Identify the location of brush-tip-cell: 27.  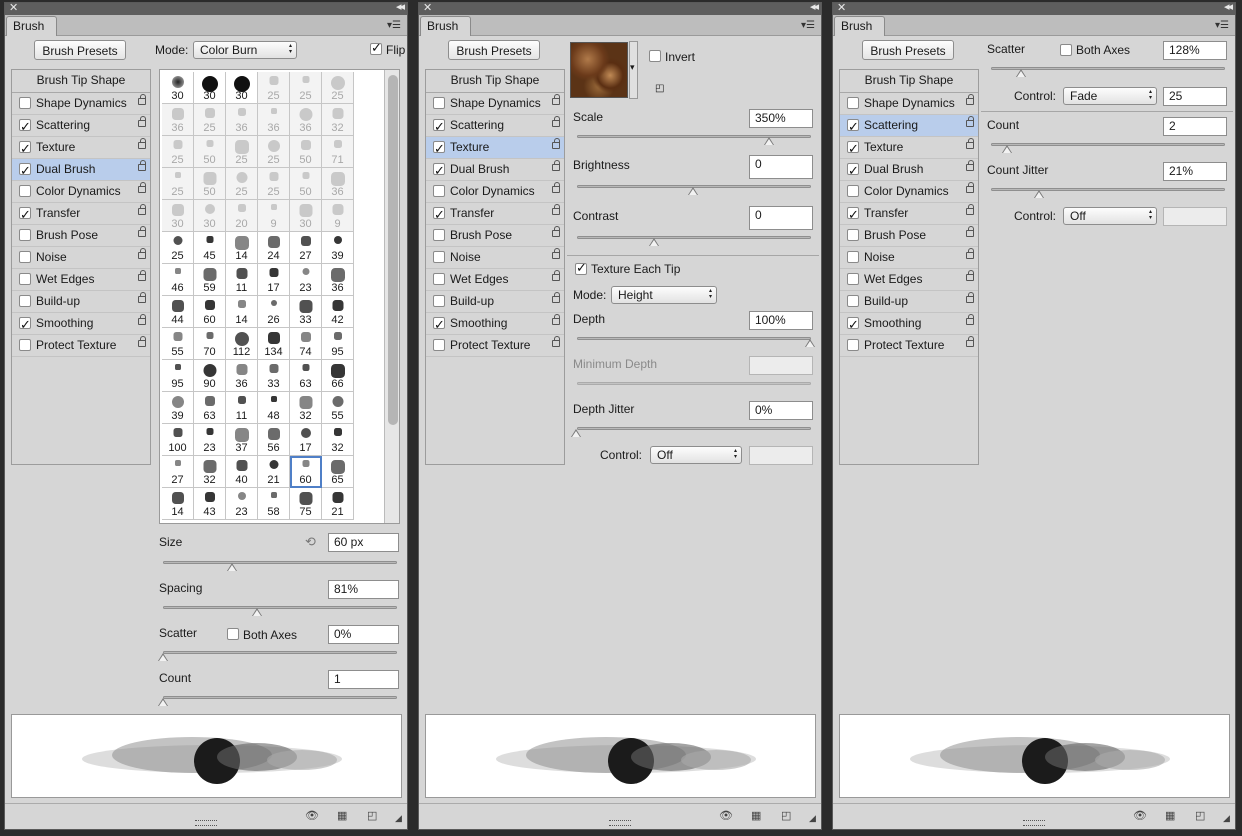
(306, 248).